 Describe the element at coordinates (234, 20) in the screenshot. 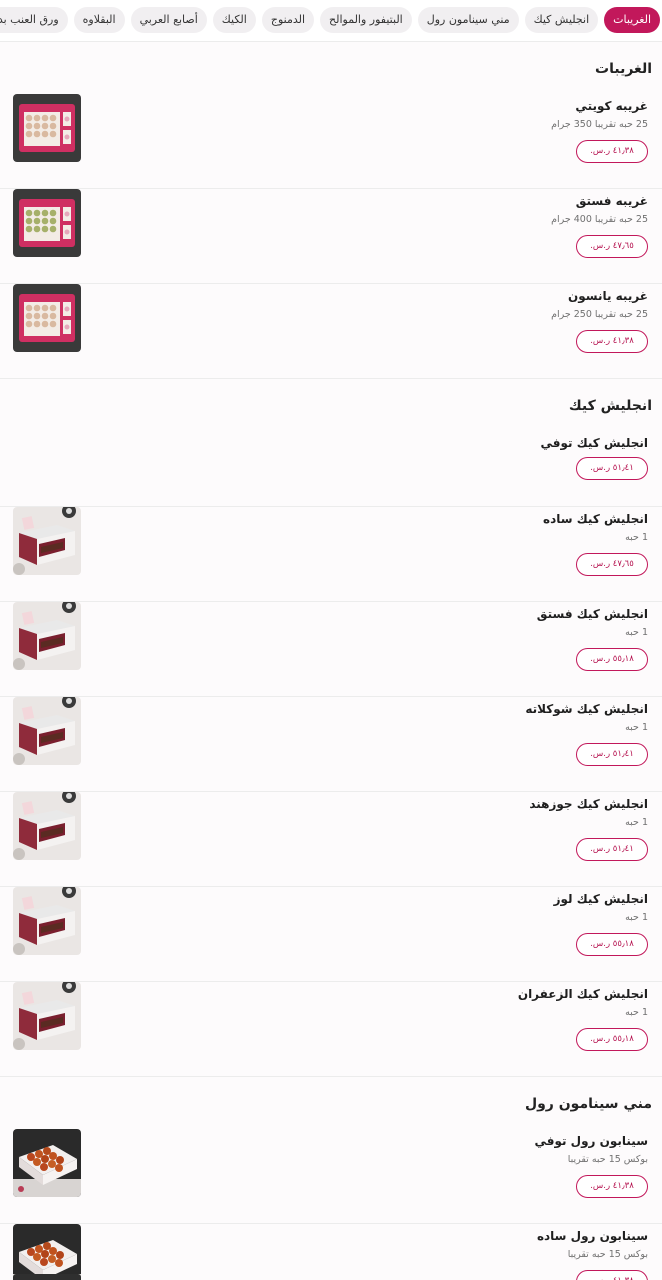

I see `category-tab: الكيك` at that location.